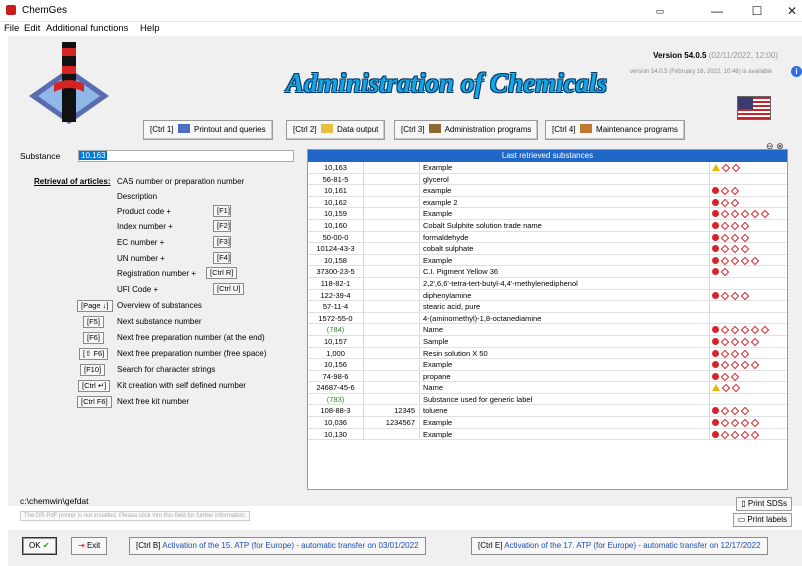 This screenshot has height=566, width=802. Describe the element at coordinates (796, 71) in the screenshot. I see `info-icon: i` at that location.